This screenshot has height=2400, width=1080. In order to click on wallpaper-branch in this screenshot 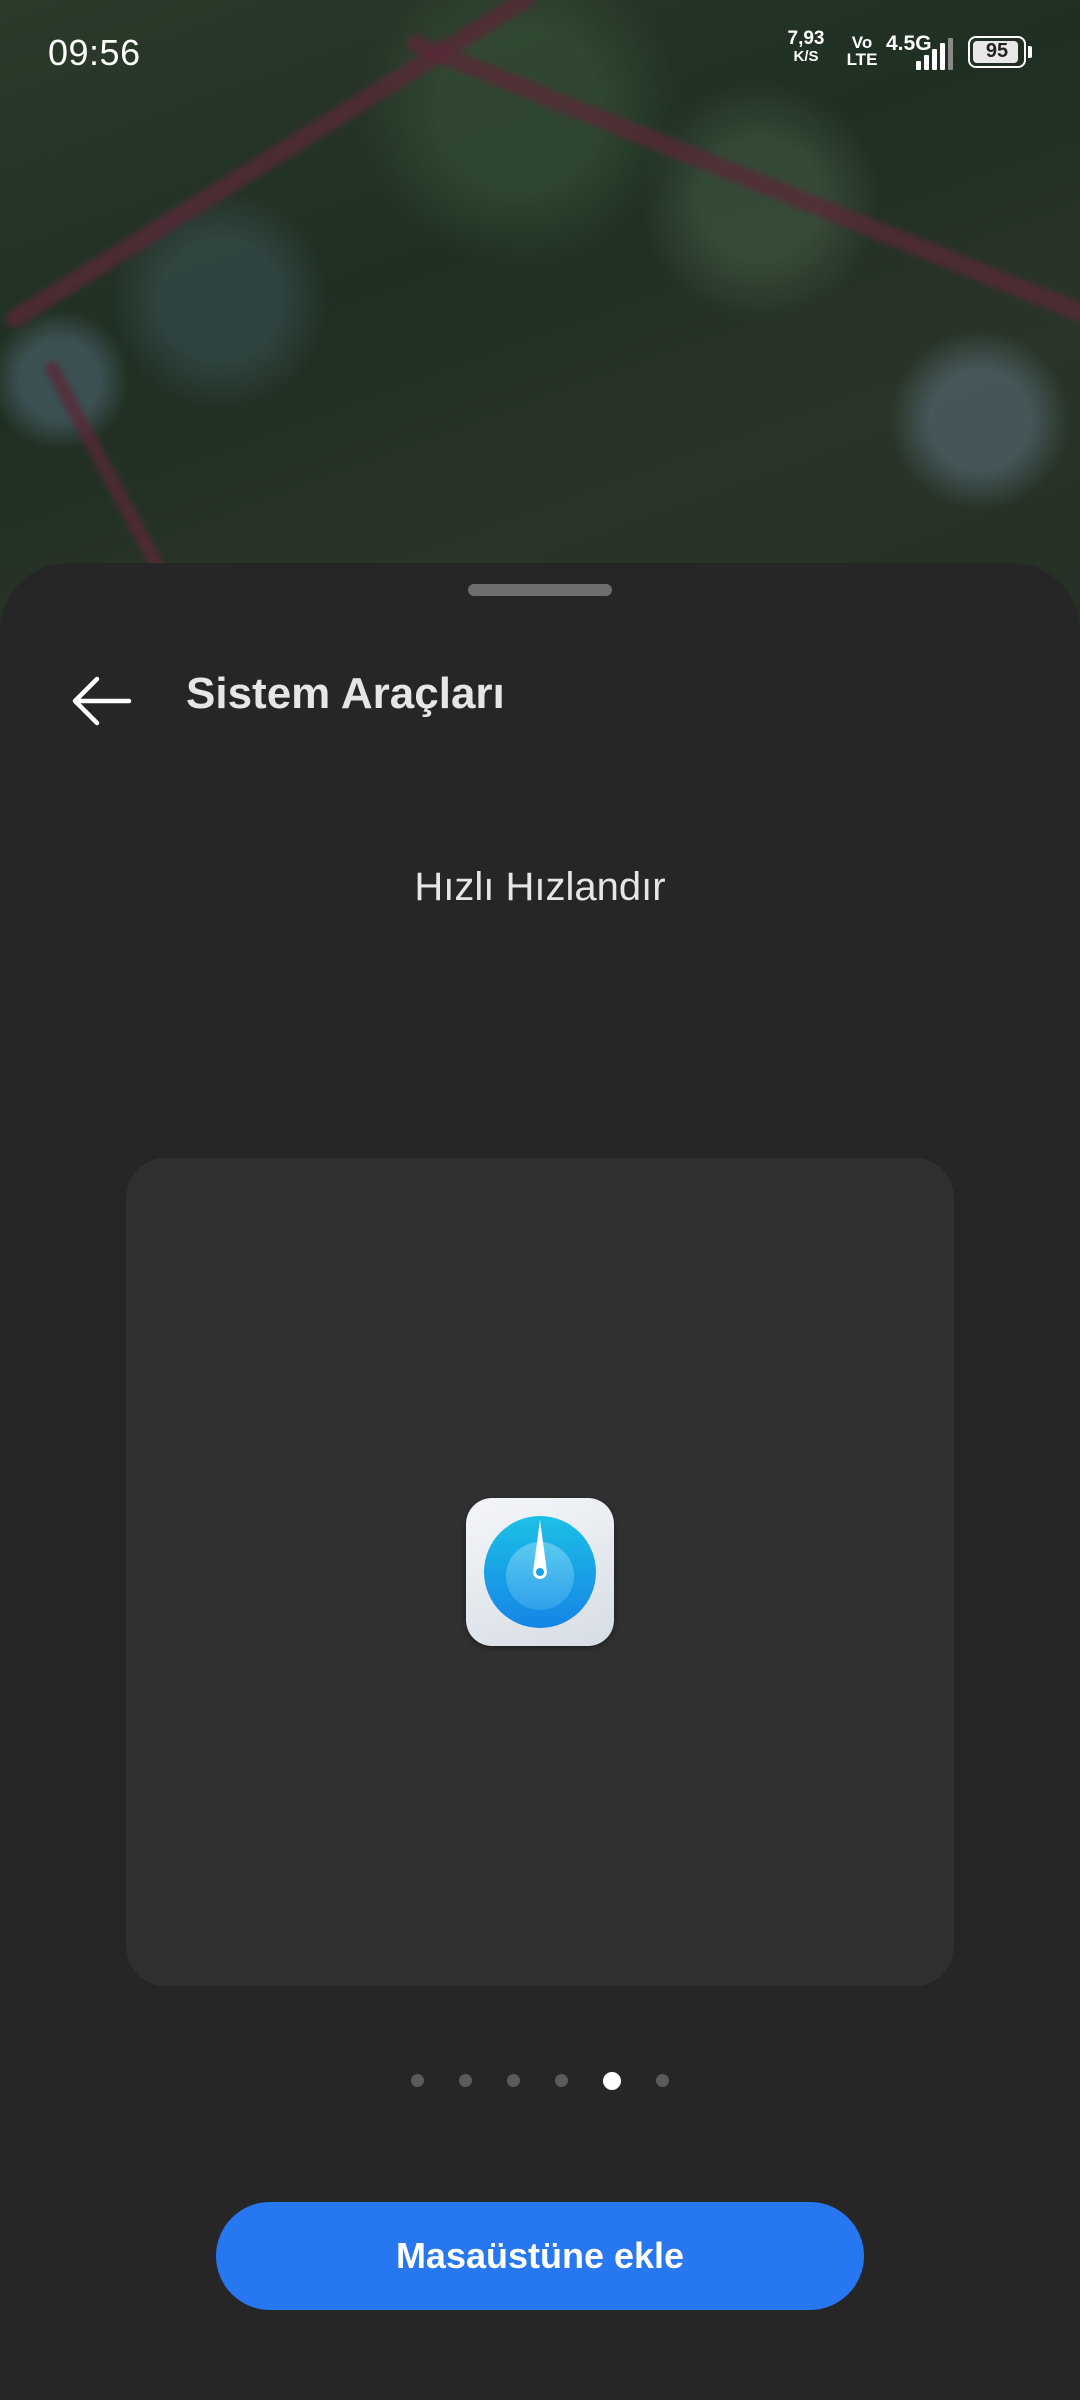, I will do `click(110, 477)`.